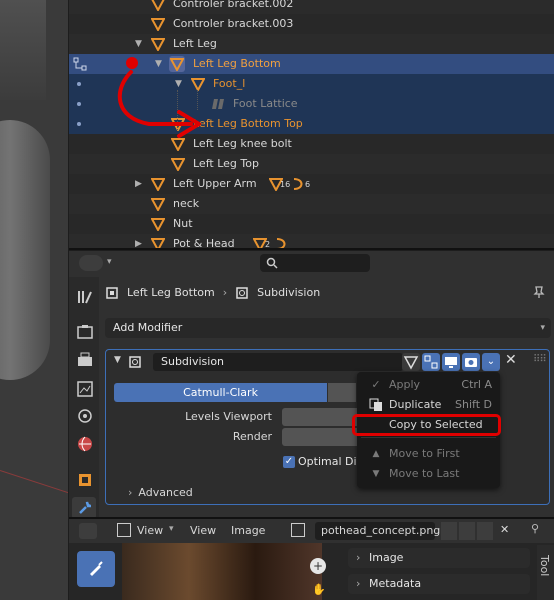 Image resolution: width=554 pixels, height=600 pixels. What do you see at coordinates (220, 392) in the screenshot?
I see `catmull-clark-button: Catmull-Clark` at bounding box center [220, 392].